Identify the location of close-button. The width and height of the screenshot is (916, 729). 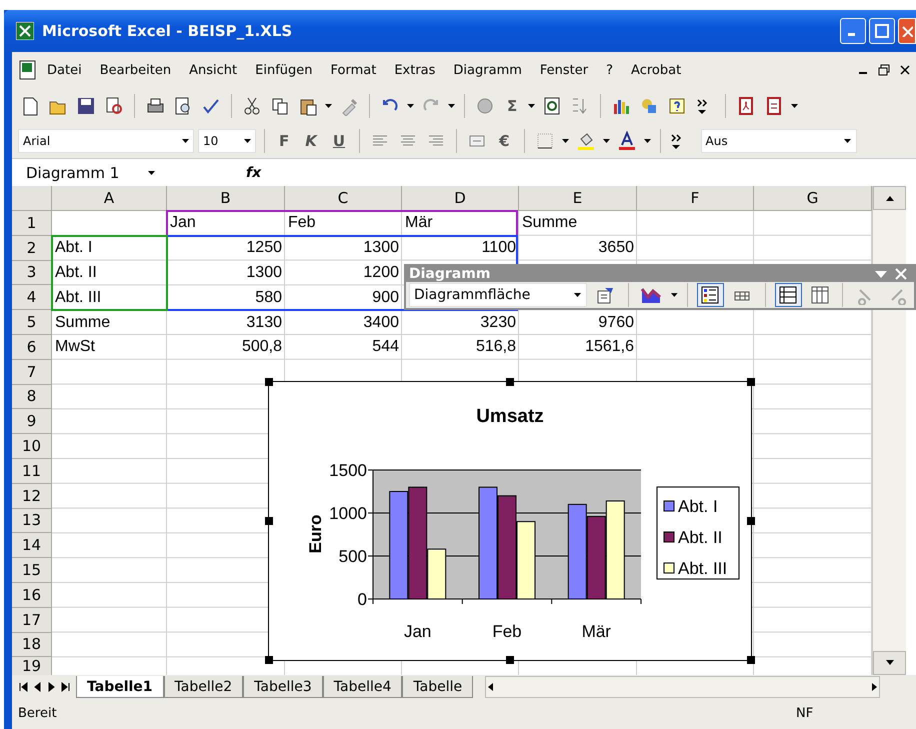
(907, 31).